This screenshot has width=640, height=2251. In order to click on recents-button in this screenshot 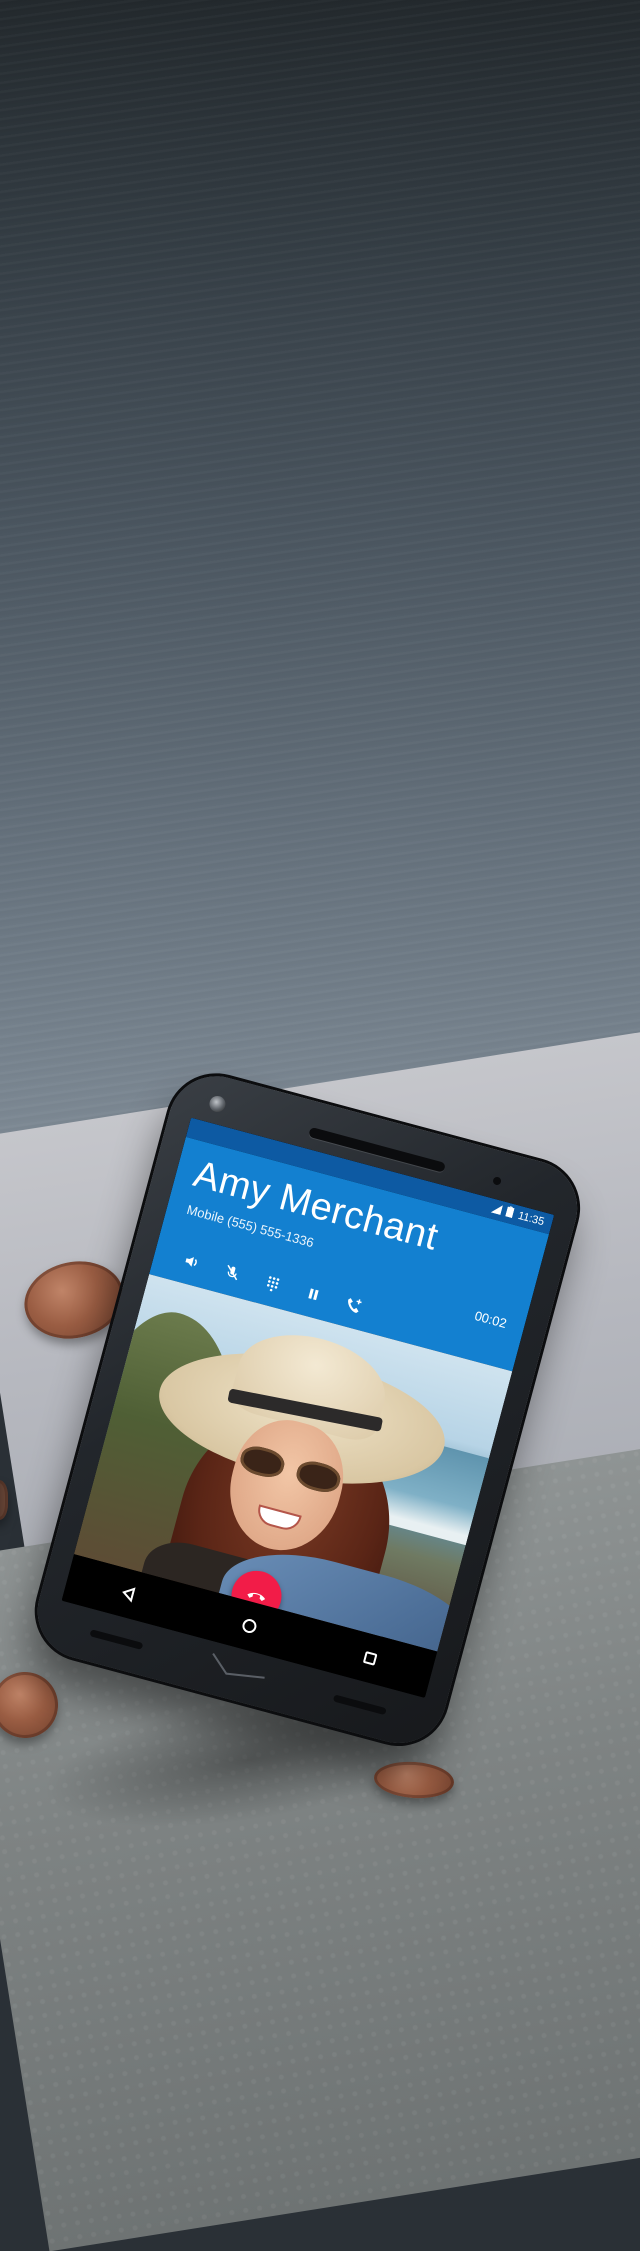, I will do `click(370, 1658)`.